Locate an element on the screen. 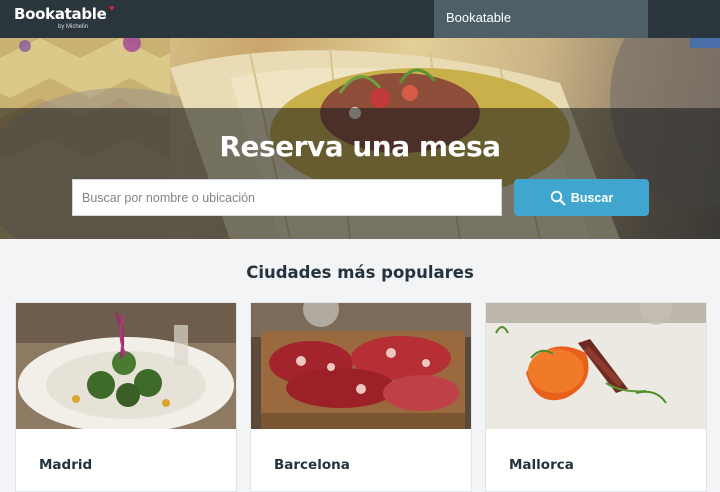 This screenshot has height=492, width=720. logo-subtitle: by Michelin is located at coordinates (73, 27).